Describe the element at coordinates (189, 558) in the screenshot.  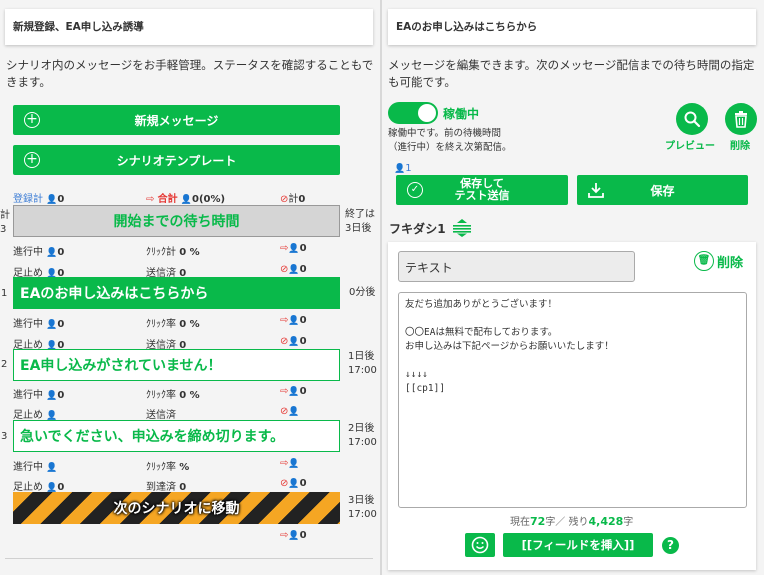
I see `divider-line` at that location.